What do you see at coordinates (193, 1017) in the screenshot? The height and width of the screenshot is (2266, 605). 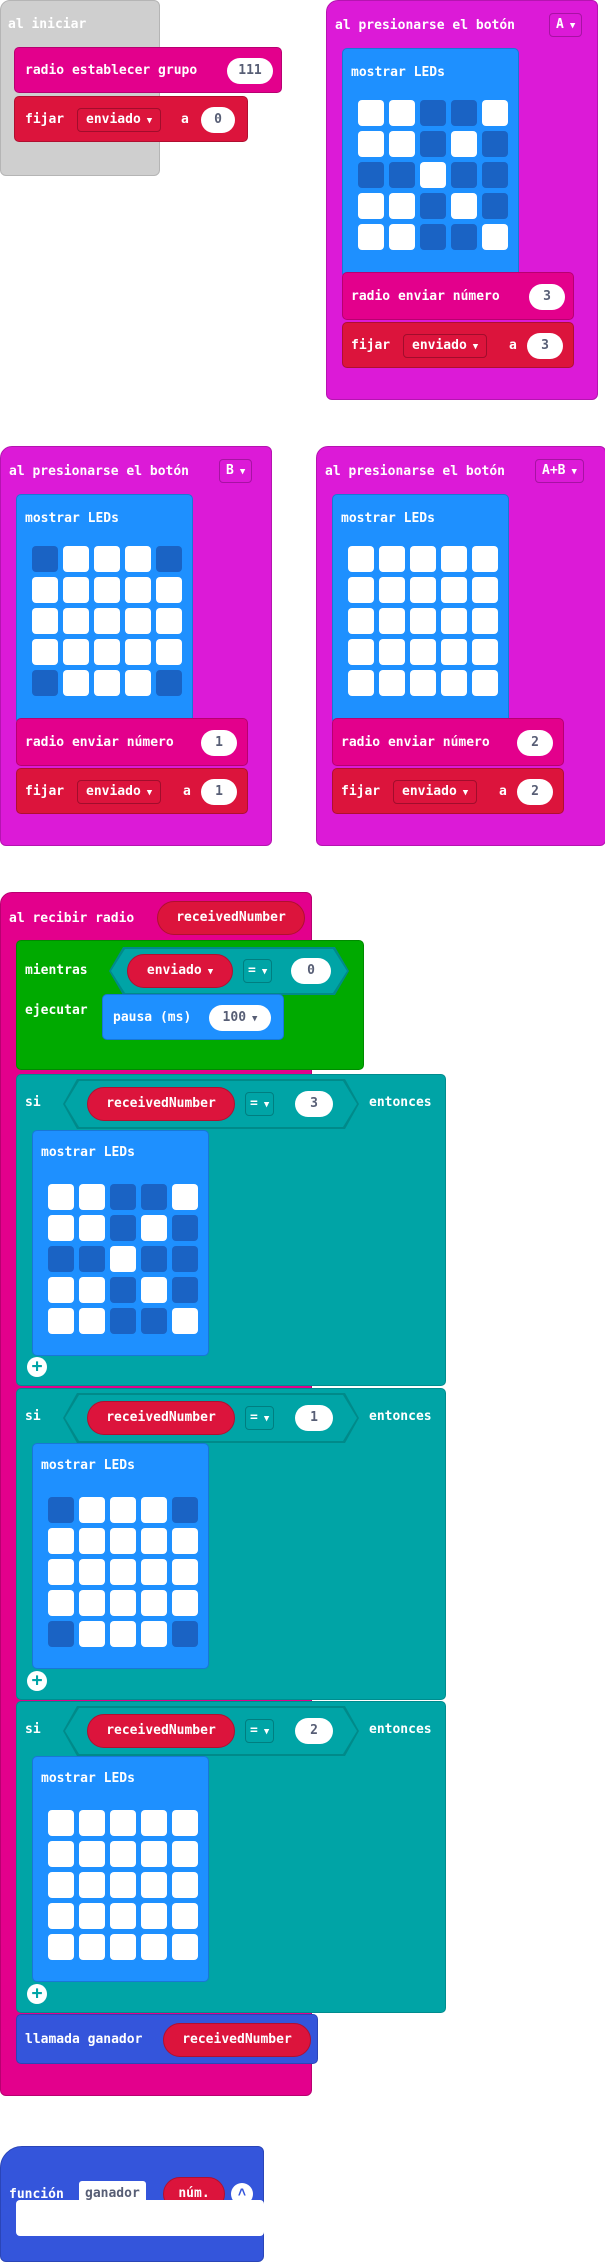 I see `pause-block: pausa (ms) 100 ▼` at bounding box center [193, 1017].